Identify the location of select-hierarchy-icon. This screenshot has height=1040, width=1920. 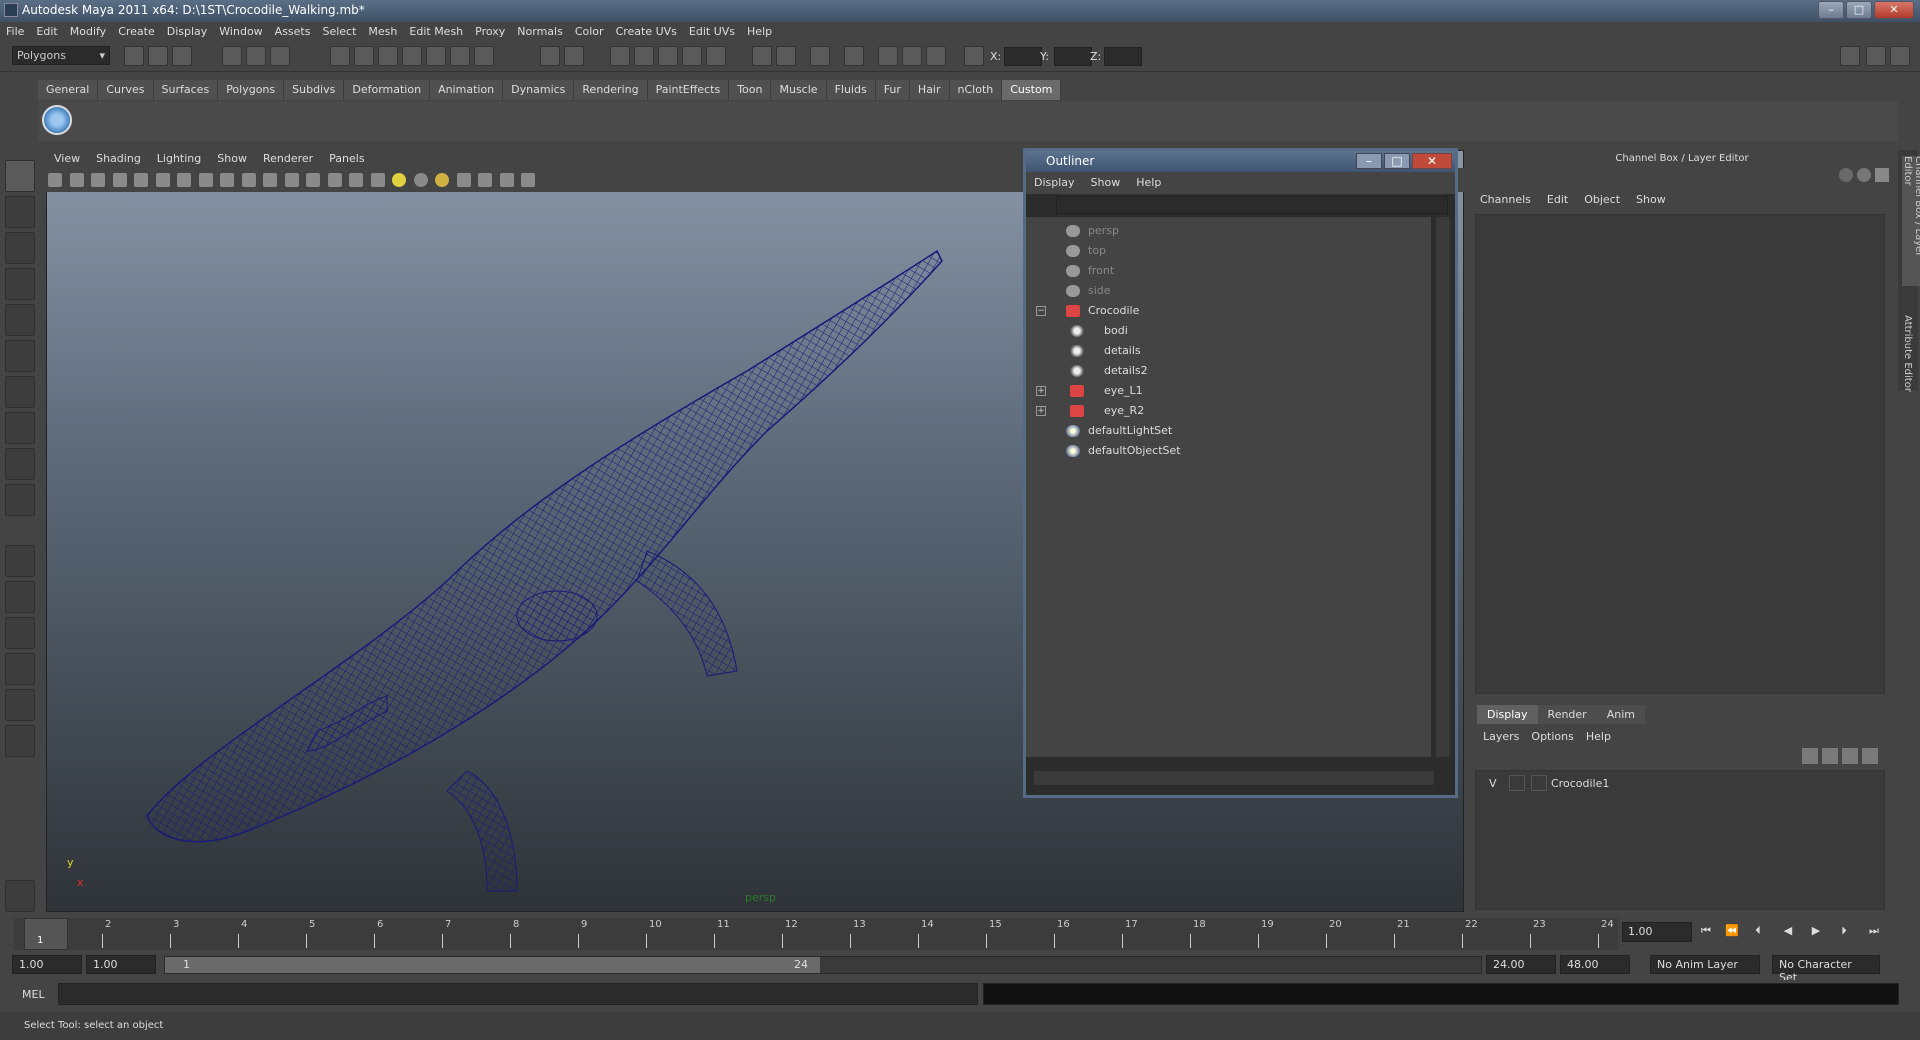
(232, 56).